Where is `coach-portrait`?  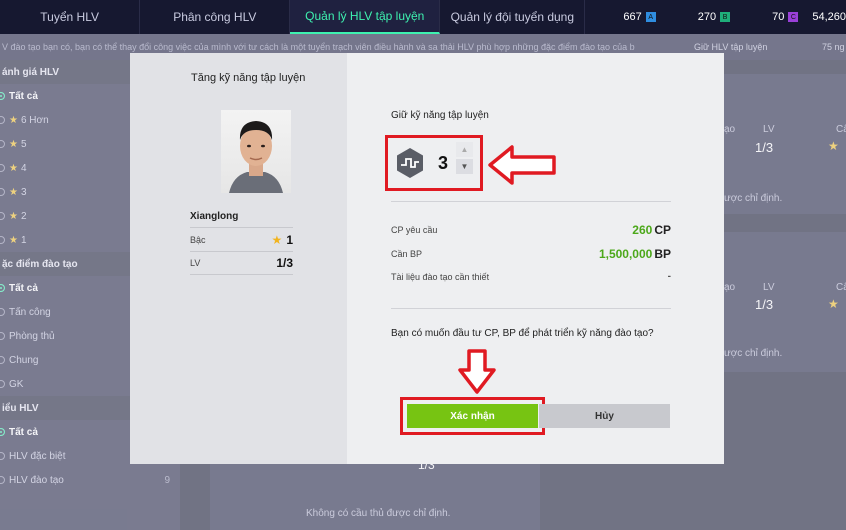
coach-portrait is located at coordinates (256, 151).